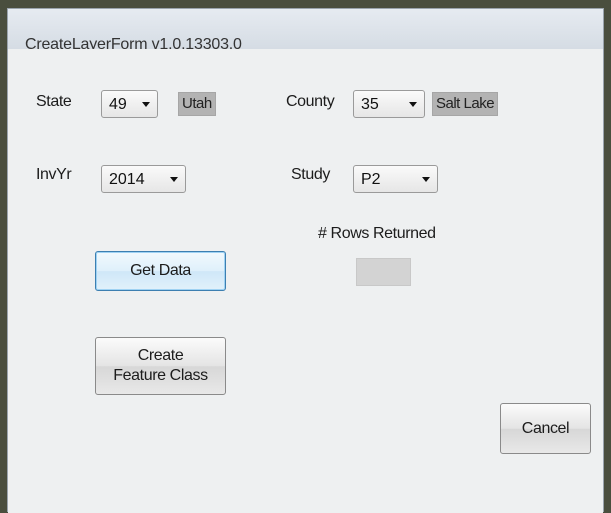 The image size is (611, 513). Describe the element at coordinates (371, 179) in the screenshot. I see `study-value: P2` at that location.